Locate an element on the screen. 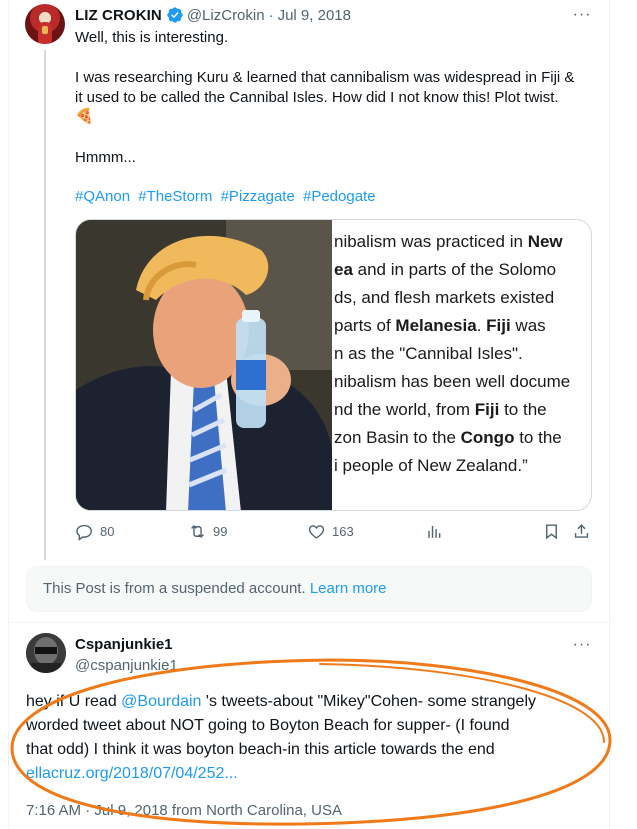  share-icon is located at coordinates (581, 531).